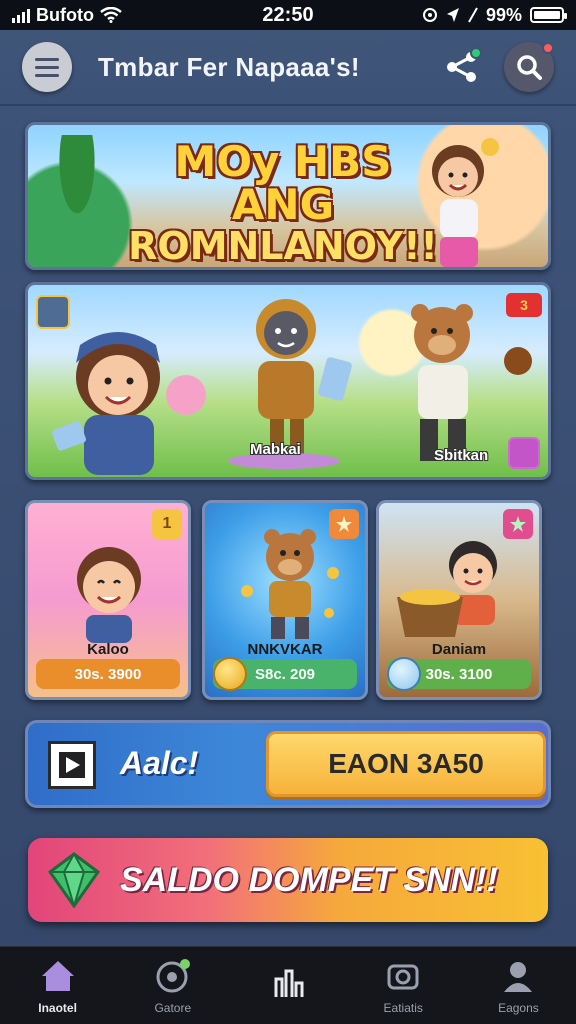 This screenshot has width=576, height=1024. What do you see at coordinates (159, 763) in the screenshot?
I see `action-label: Aalc!` at bounding box center [159, 763].